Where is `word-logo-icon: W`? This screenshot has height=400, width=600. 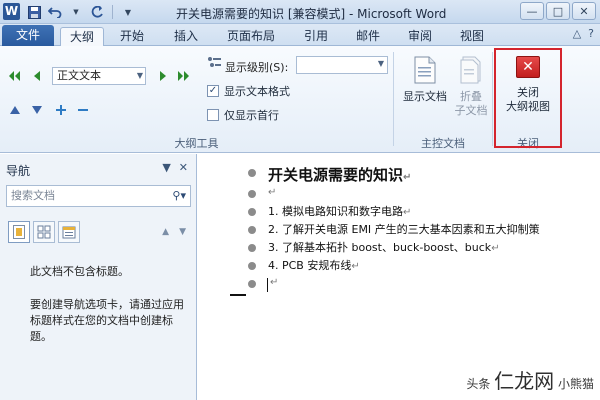 word-logo-icon: W is located at coordinates (11, 11).